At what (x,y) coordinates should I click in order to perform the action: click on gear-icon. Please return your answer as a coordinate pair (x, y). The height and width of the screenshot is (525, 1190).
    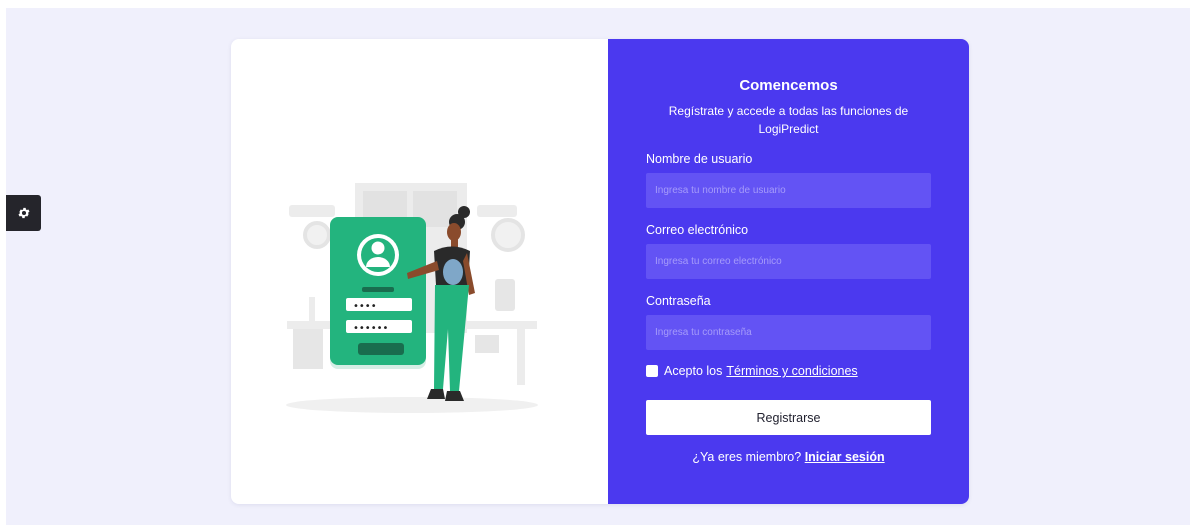
    Looking at the image, I should click on (23, 213).